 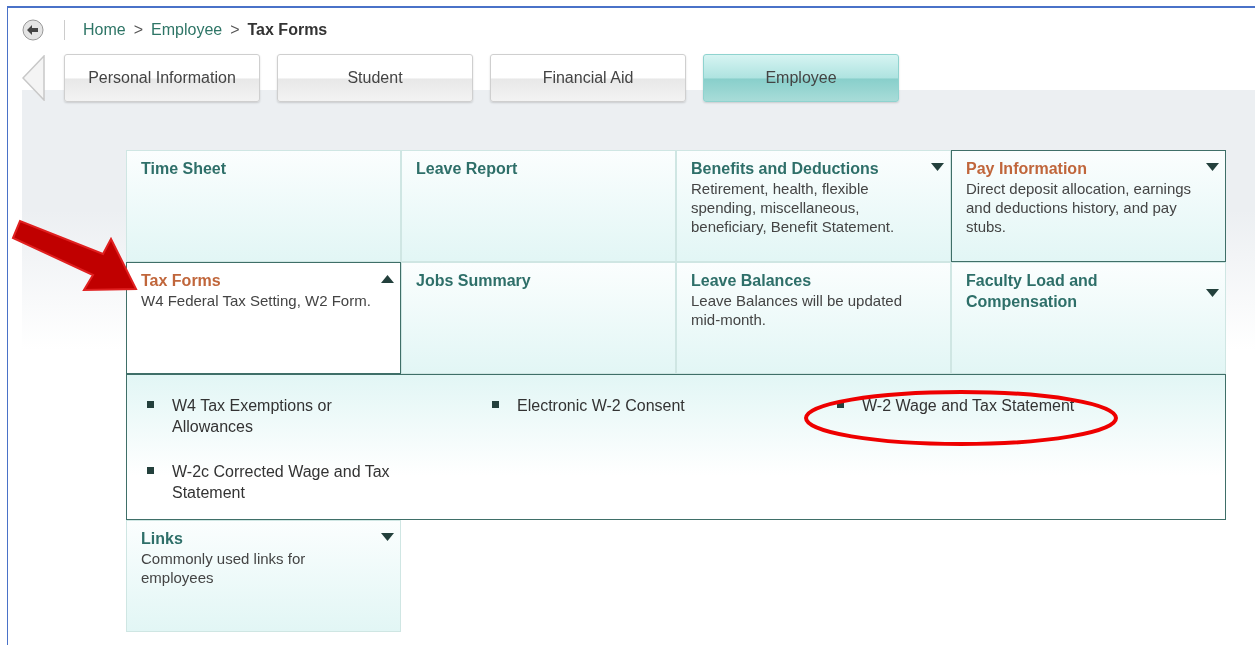 I want to click on nav-tab: Student, so click(x=375, y=78).